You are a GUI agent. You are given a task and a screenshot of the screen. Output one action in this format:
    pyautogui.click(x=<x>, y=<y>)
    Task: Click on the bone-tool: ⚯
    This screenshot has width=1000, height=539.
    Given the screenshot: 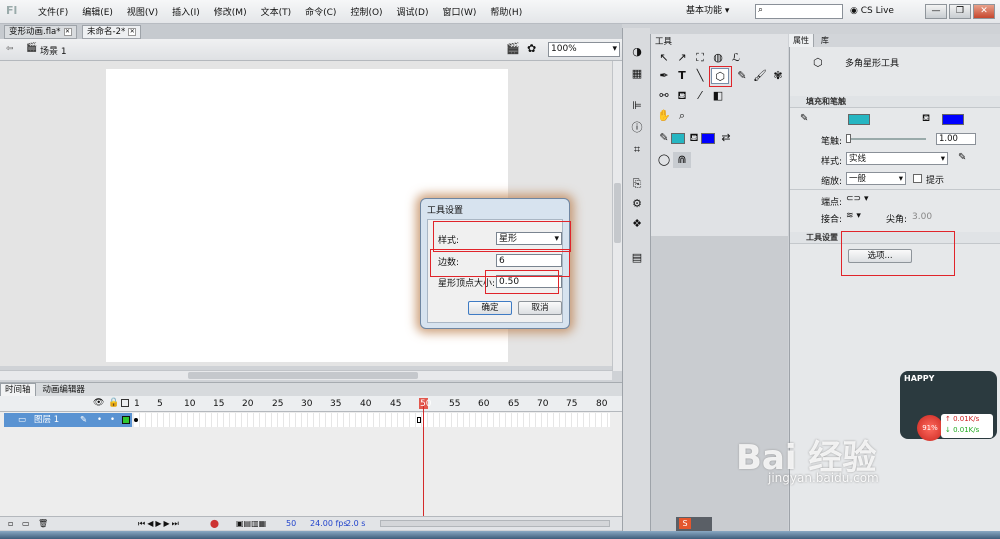 What is the action you would take?
    pyautogui.click(x=664, y=96)
    